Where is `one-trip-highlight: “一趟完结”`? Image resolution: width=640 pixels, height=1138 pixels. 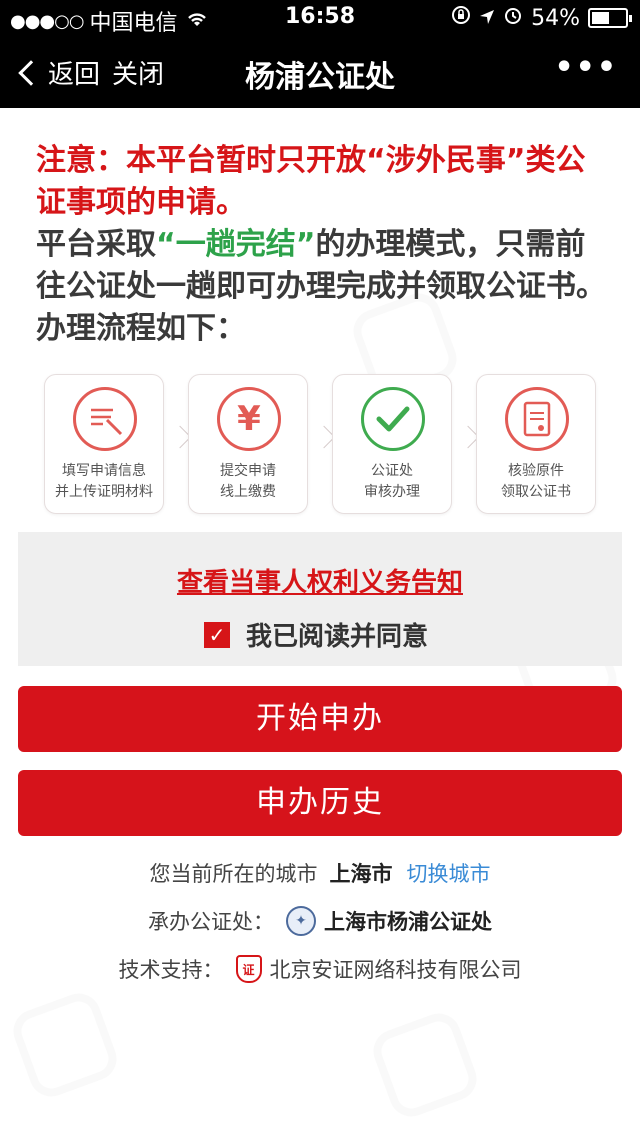
one-trip-highlight: “一趟完结” is located at coordinates (236, 244).